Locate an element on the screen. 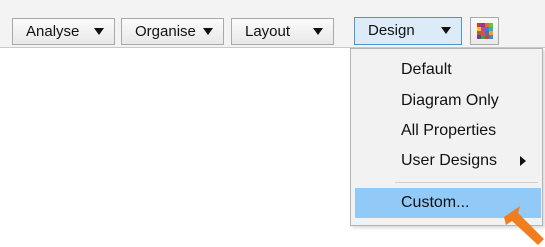  design-dropdown-button: Design is located at coordinates (408, 31).